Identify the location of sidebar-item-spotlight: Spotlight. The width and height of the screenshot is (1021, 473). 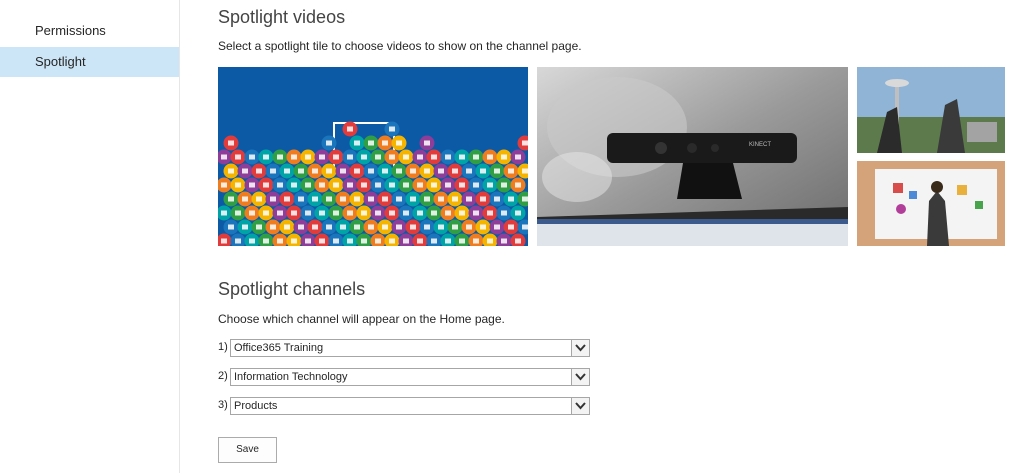
(89, 62).